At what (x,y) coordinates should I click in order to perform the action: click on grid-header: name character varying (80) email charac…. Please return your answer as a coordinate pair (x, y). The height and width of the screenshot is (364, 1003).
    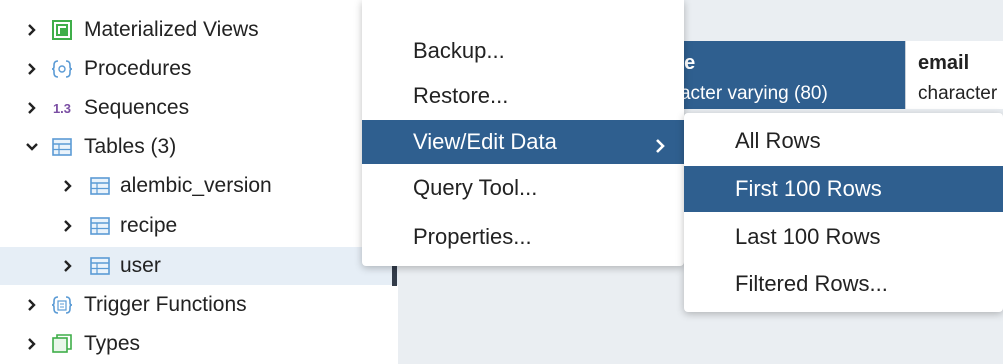
    Looking at the image, I should click on (833, 75).